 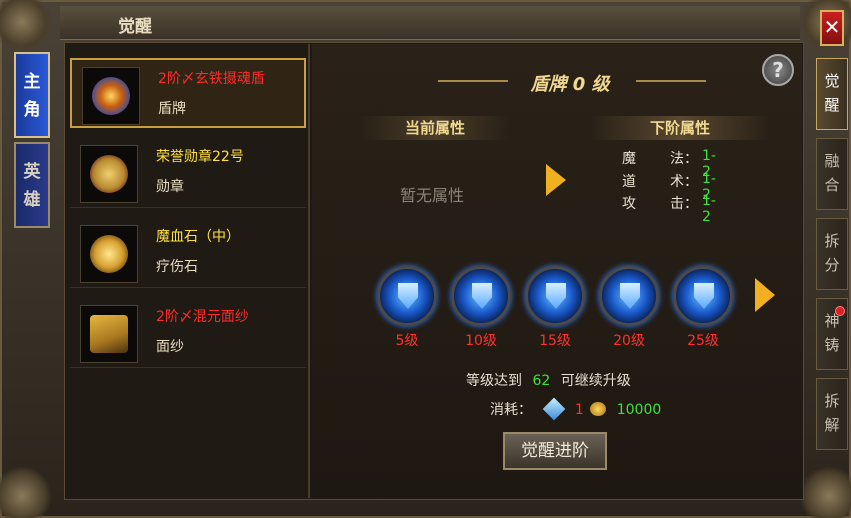 What do you see at coordinates (680, 128) in the screenshot?
I see `next-attr-title: 下阶属性` at bounding box center [680, 128].